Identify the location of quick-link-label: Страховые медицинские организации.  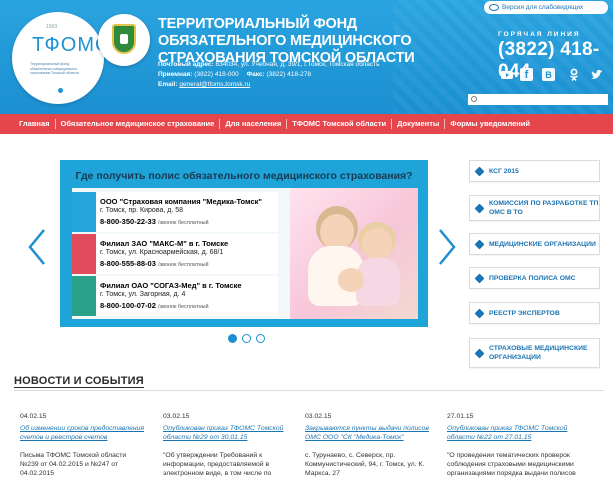
(538, 353).